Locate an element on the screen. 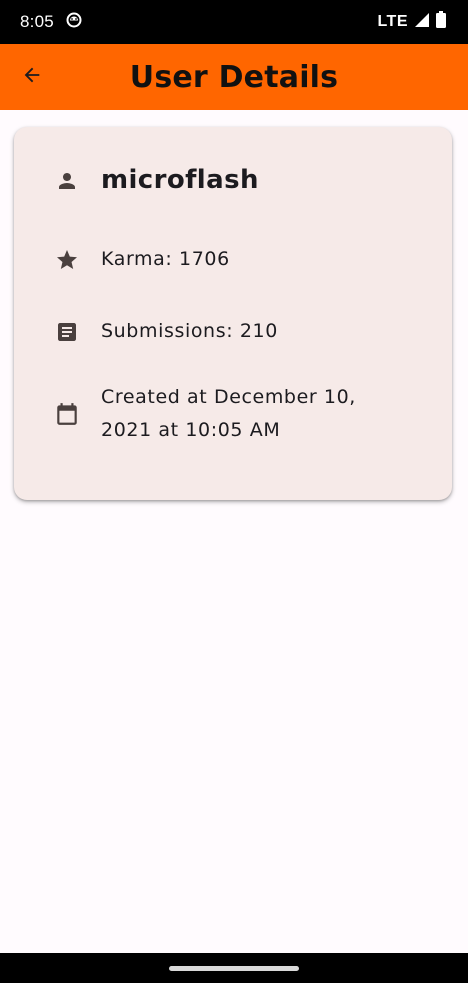  username-row: microflash is located at coordinates (233, 181).